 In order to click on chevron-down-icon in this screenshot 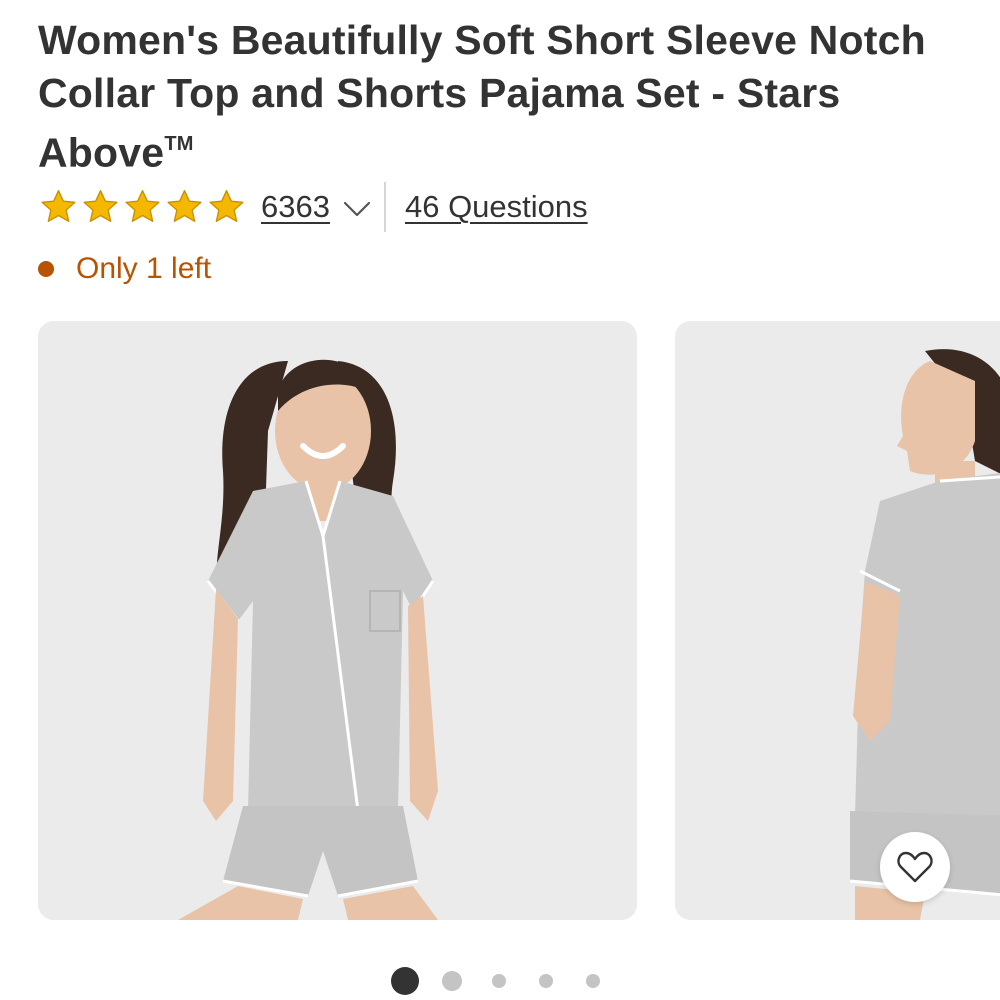, I will do `click(357, 209)`.